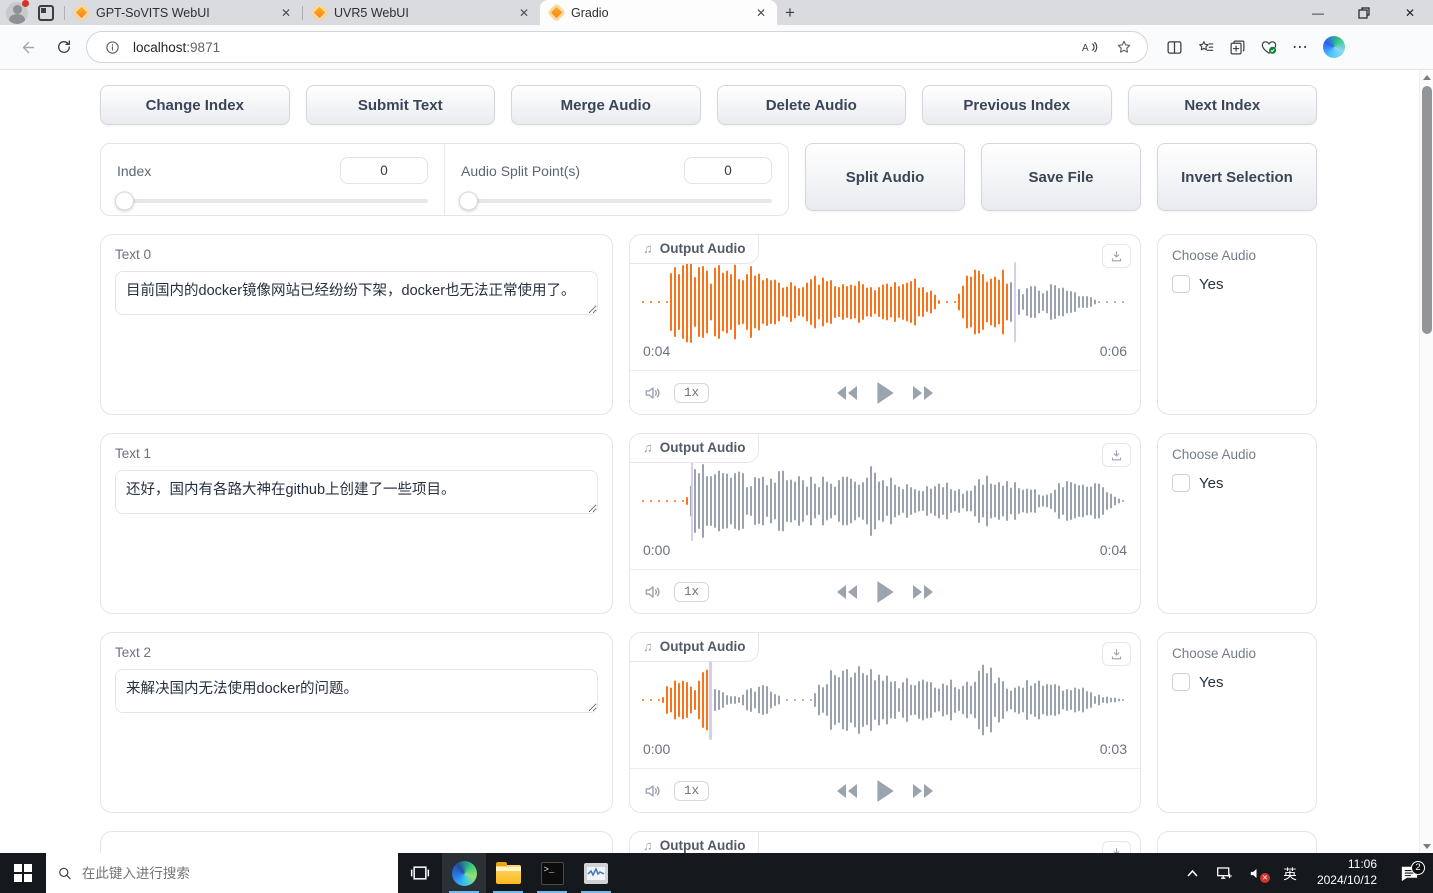 Image resolution: width=1433 pixels, height=893 pixels. Describe the element at coordinates (716, 873) in the screenshot. I see `windows-taskbar: >_ ✕ 英 11:06 2024/10/12` at that location.